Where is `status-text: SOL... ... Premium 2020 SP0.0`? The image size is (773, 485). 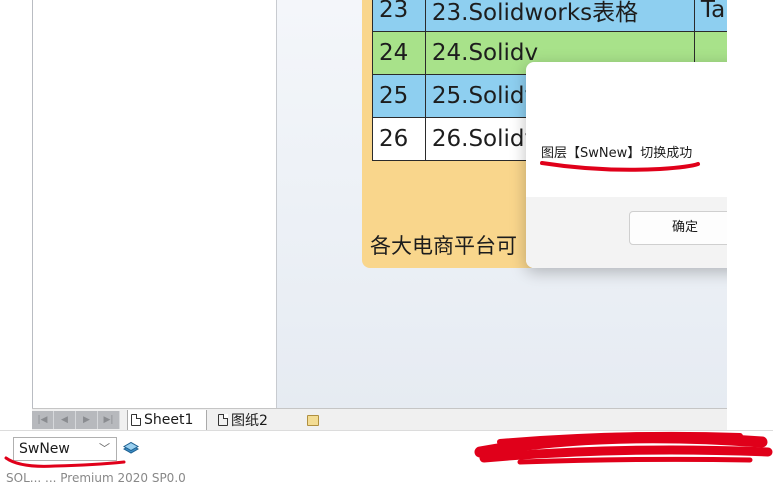
status-text: SOL... ... Premium 2020 SP0.0 is located at coordinates (96, 478).